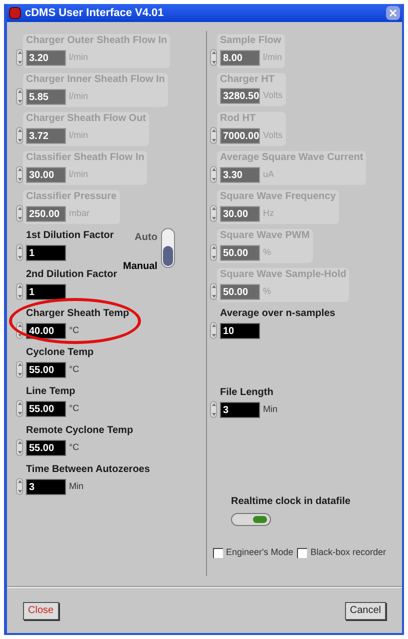 This screenshot has width=408, height=639. I want to click on field-label: Sample Flow, so click(251, 41).